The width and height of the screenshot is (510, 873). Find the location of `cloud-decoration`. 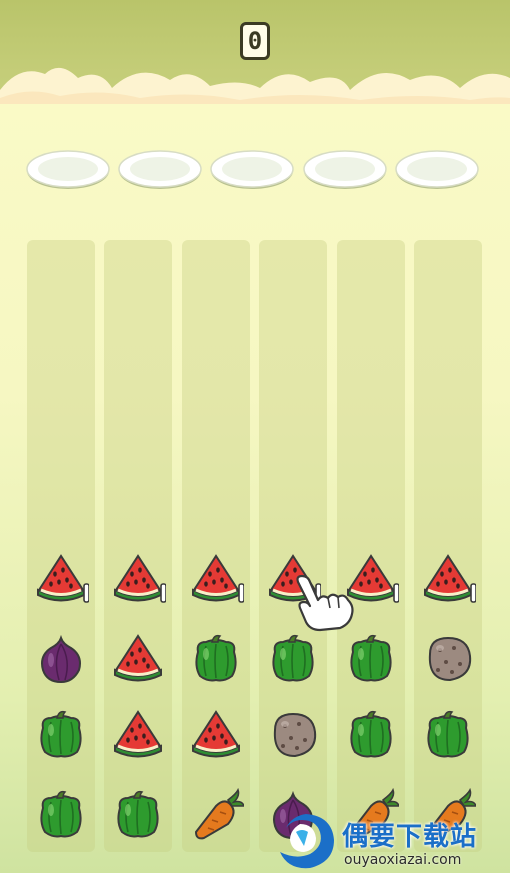

cloud-decoration is located at coordinates (255, 86).